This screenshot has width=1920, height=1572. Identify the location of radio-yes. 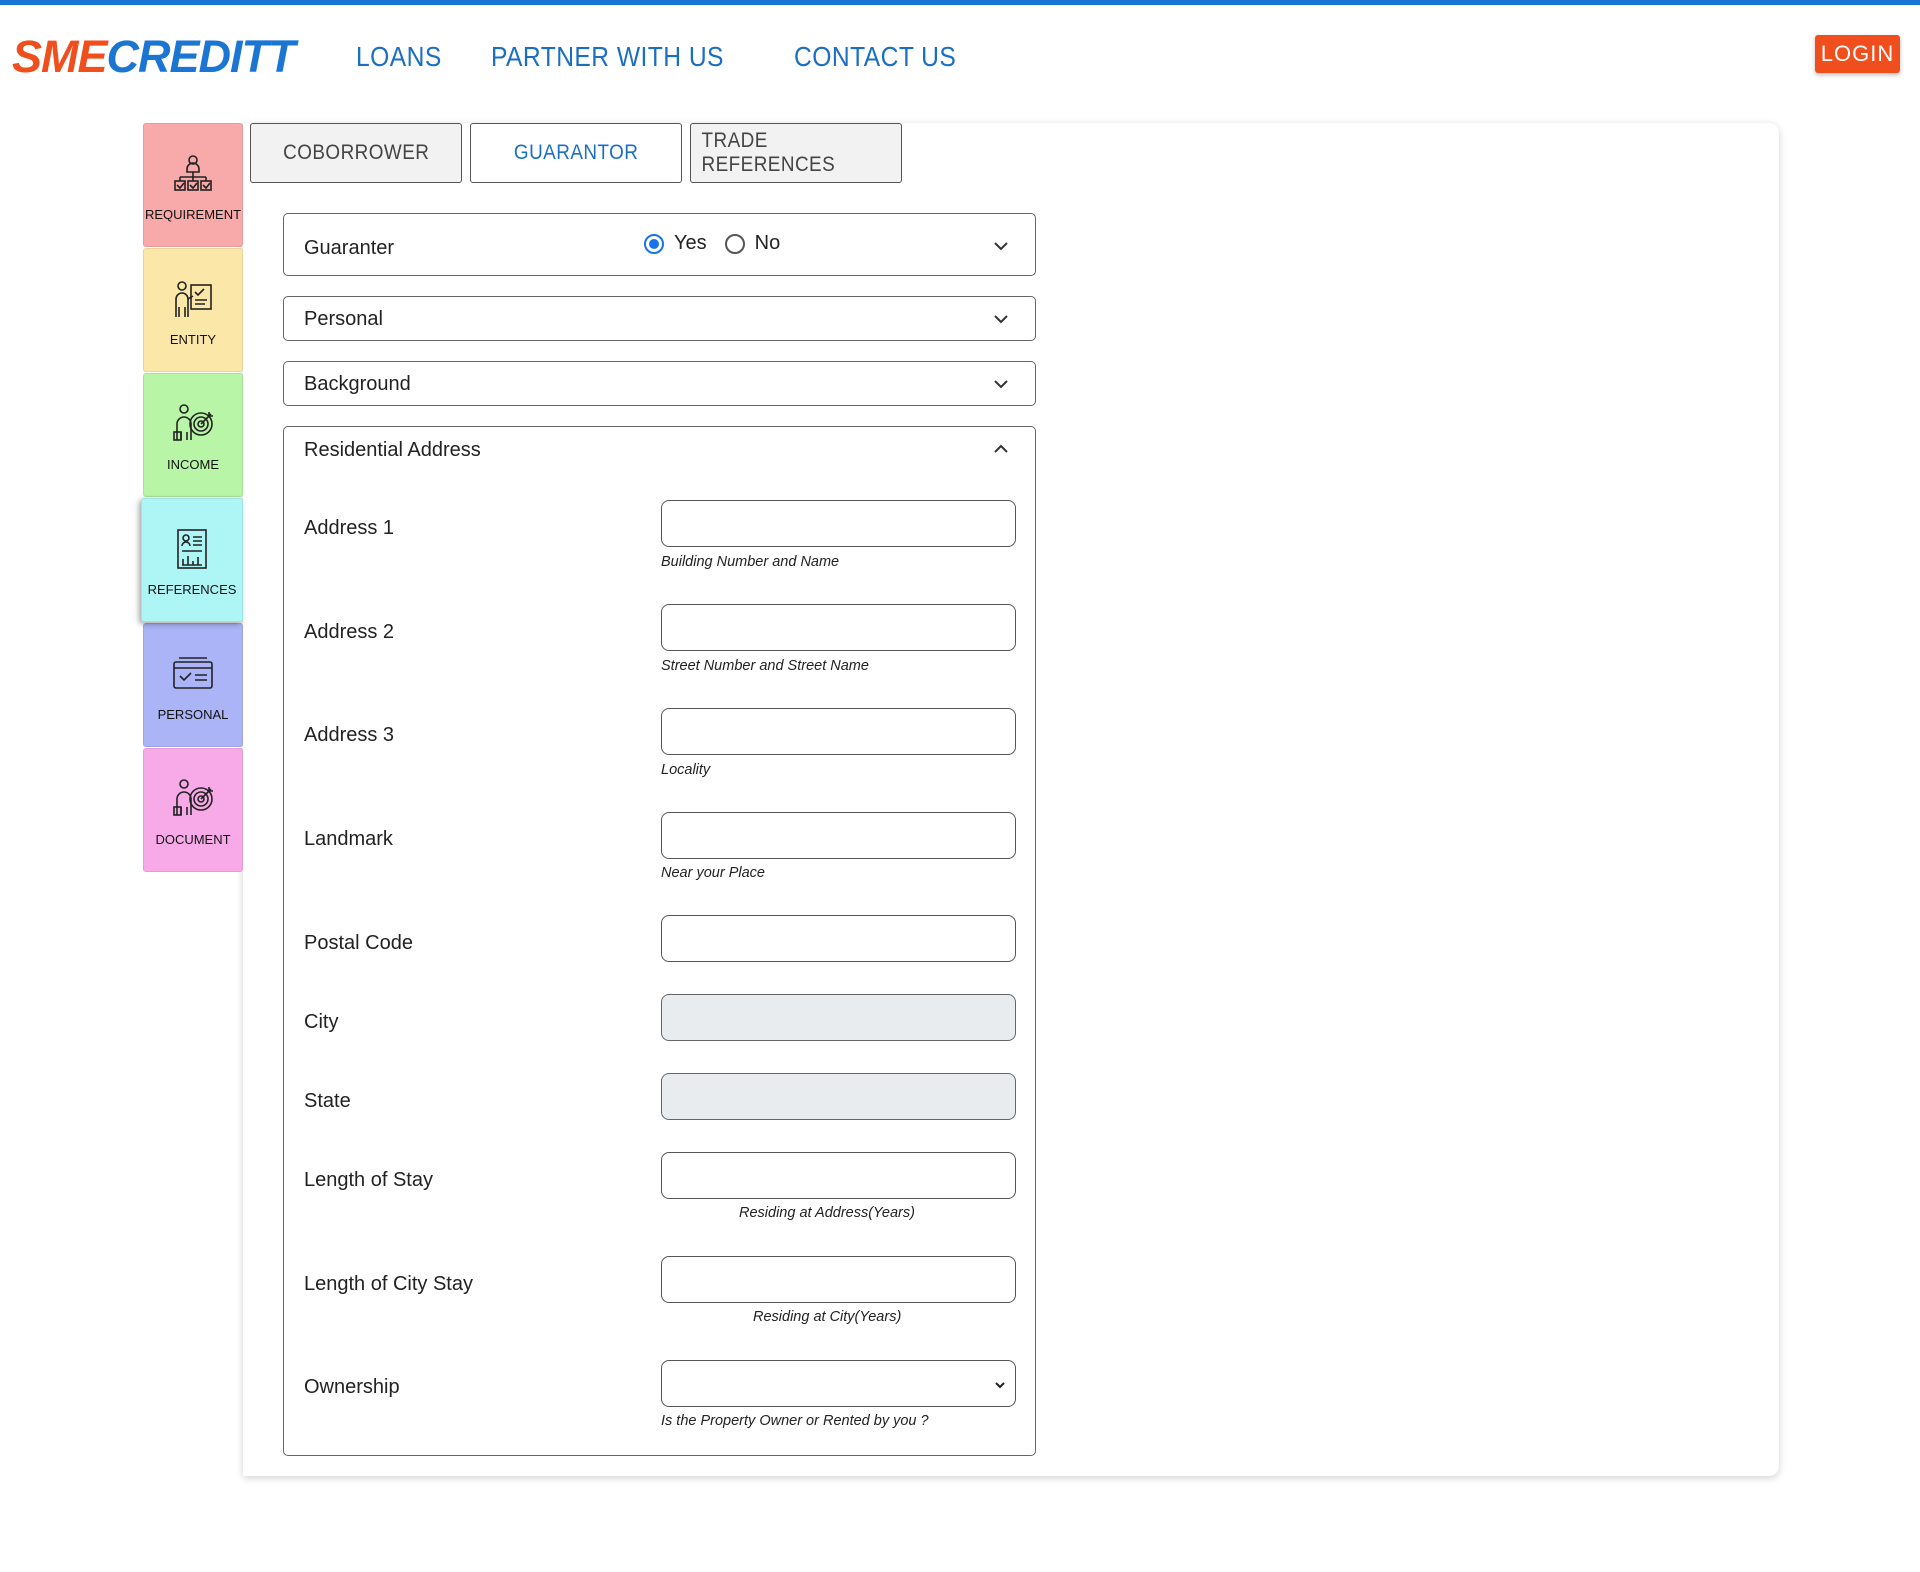
(654, 243).